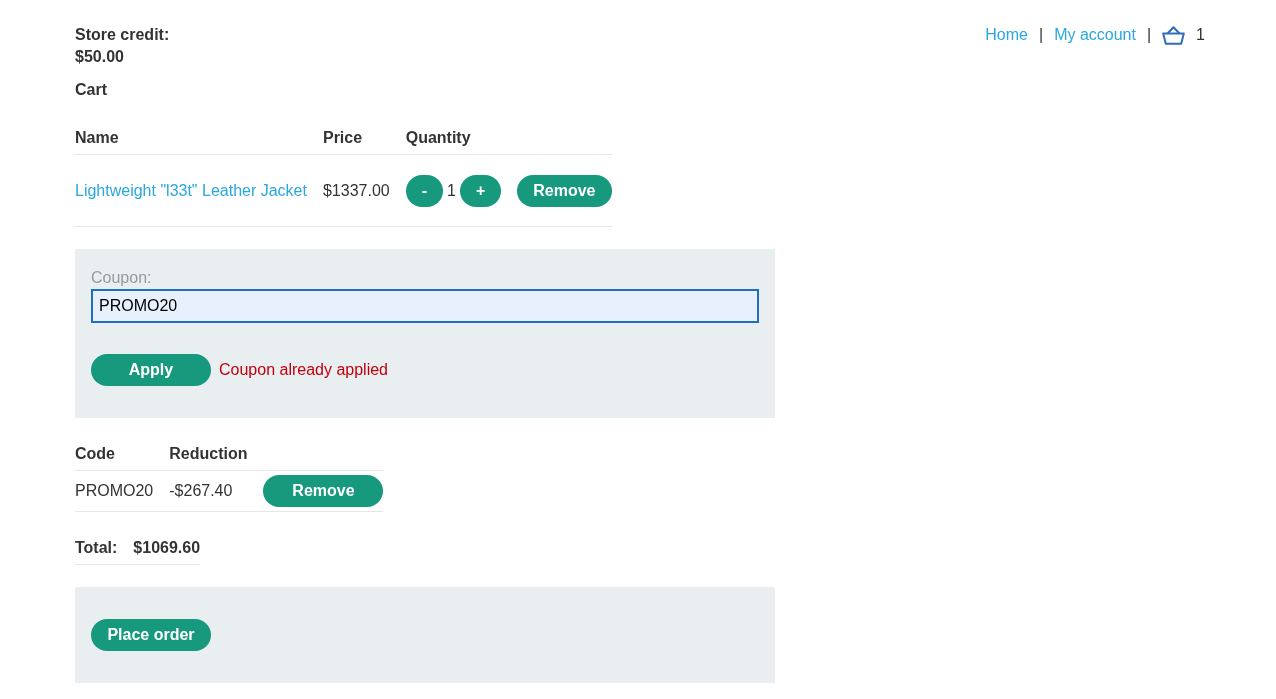  I want to click on column-header: Code, so click(122, 454).